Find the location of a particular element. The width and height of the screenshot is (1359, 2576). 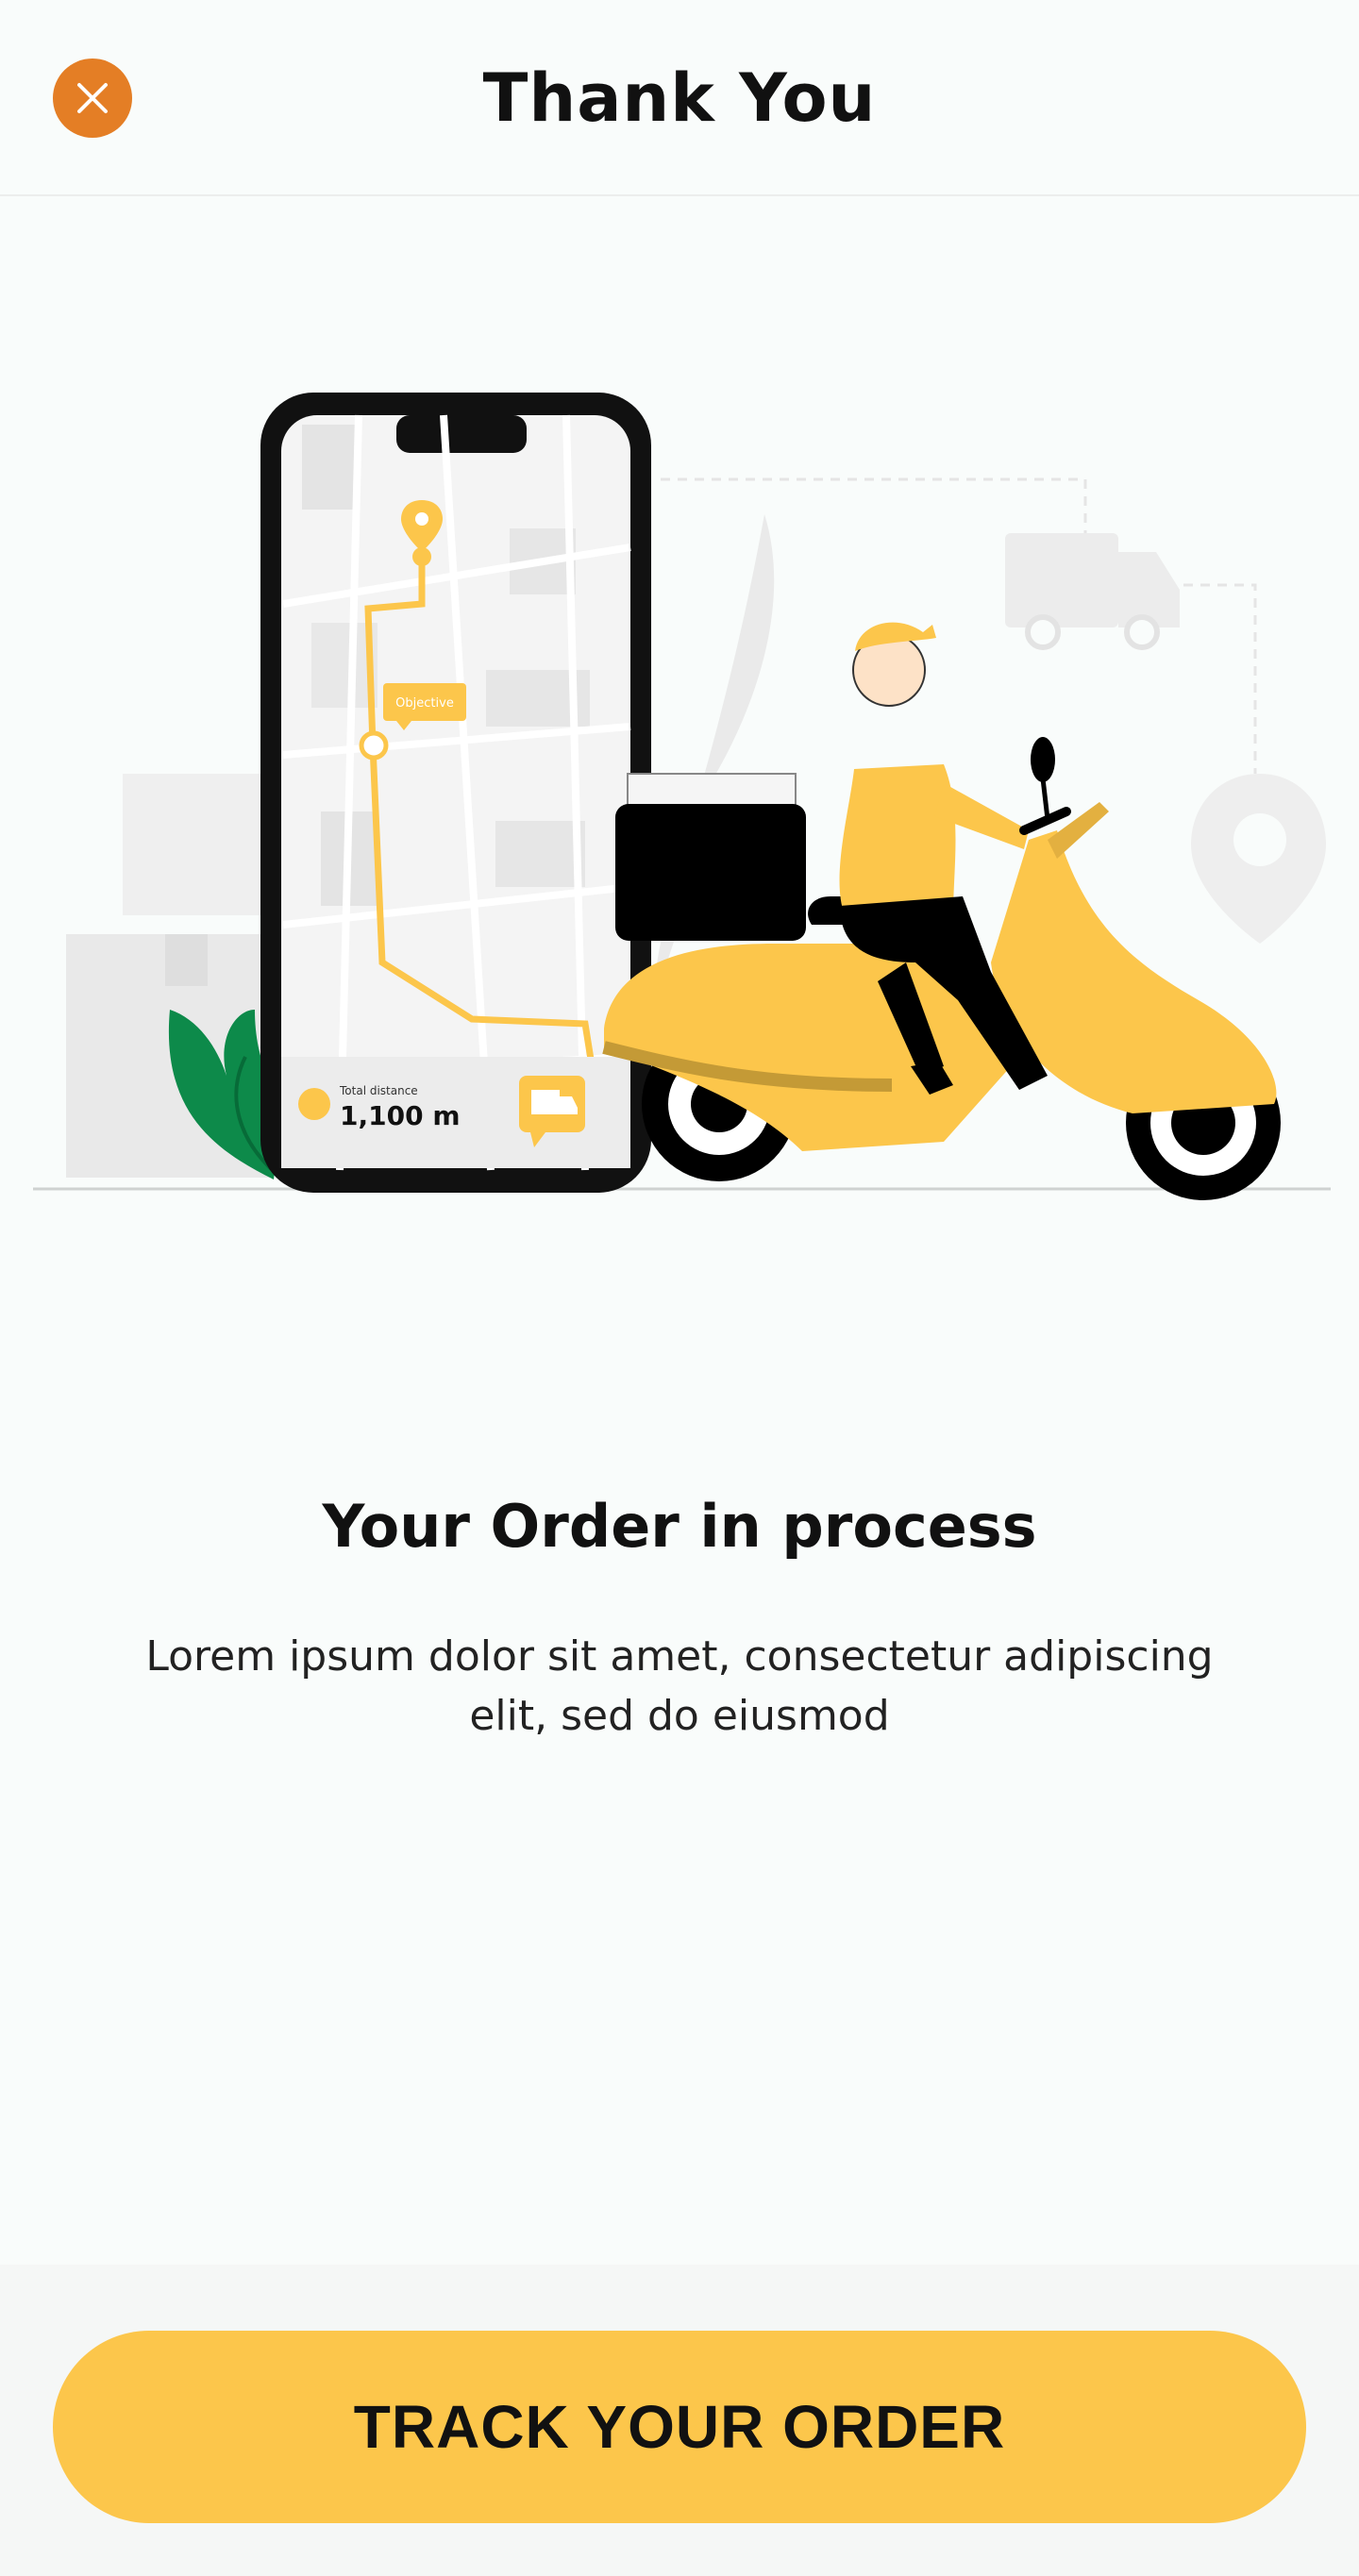

track-order-label: TRACK YOUR ORDER is located at coordinates (679, 2427).